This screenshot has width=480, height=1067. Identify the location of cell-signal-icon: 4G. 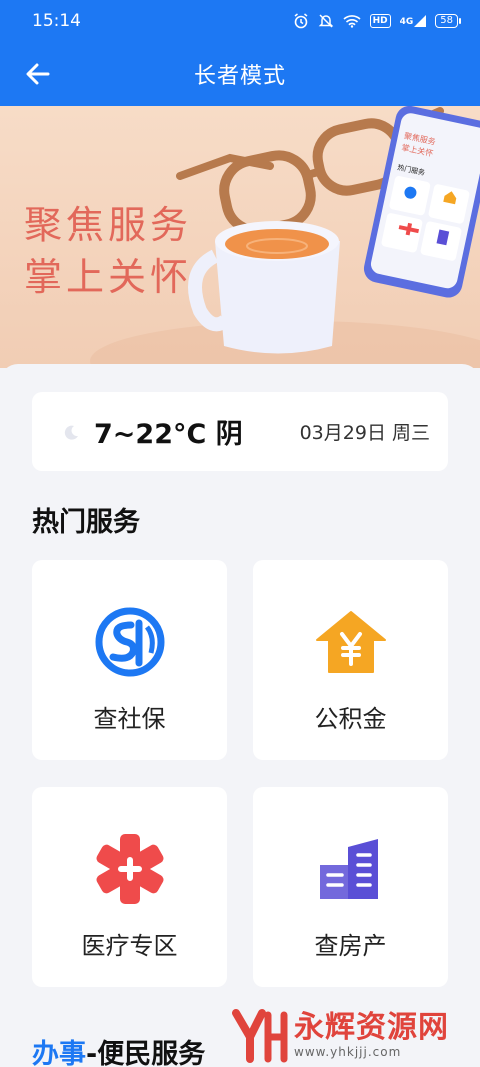
(413, 21).